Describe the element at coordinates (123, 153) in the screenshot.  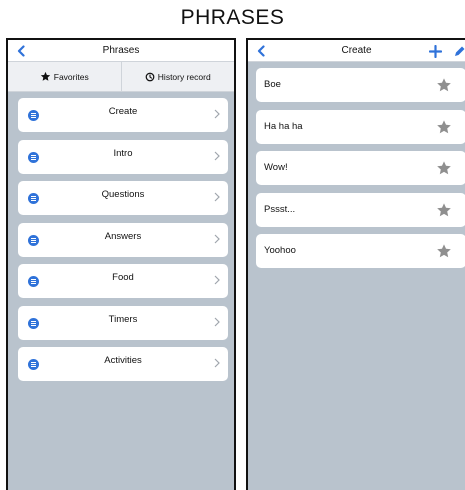
I see `category-label: Intro` at that location.